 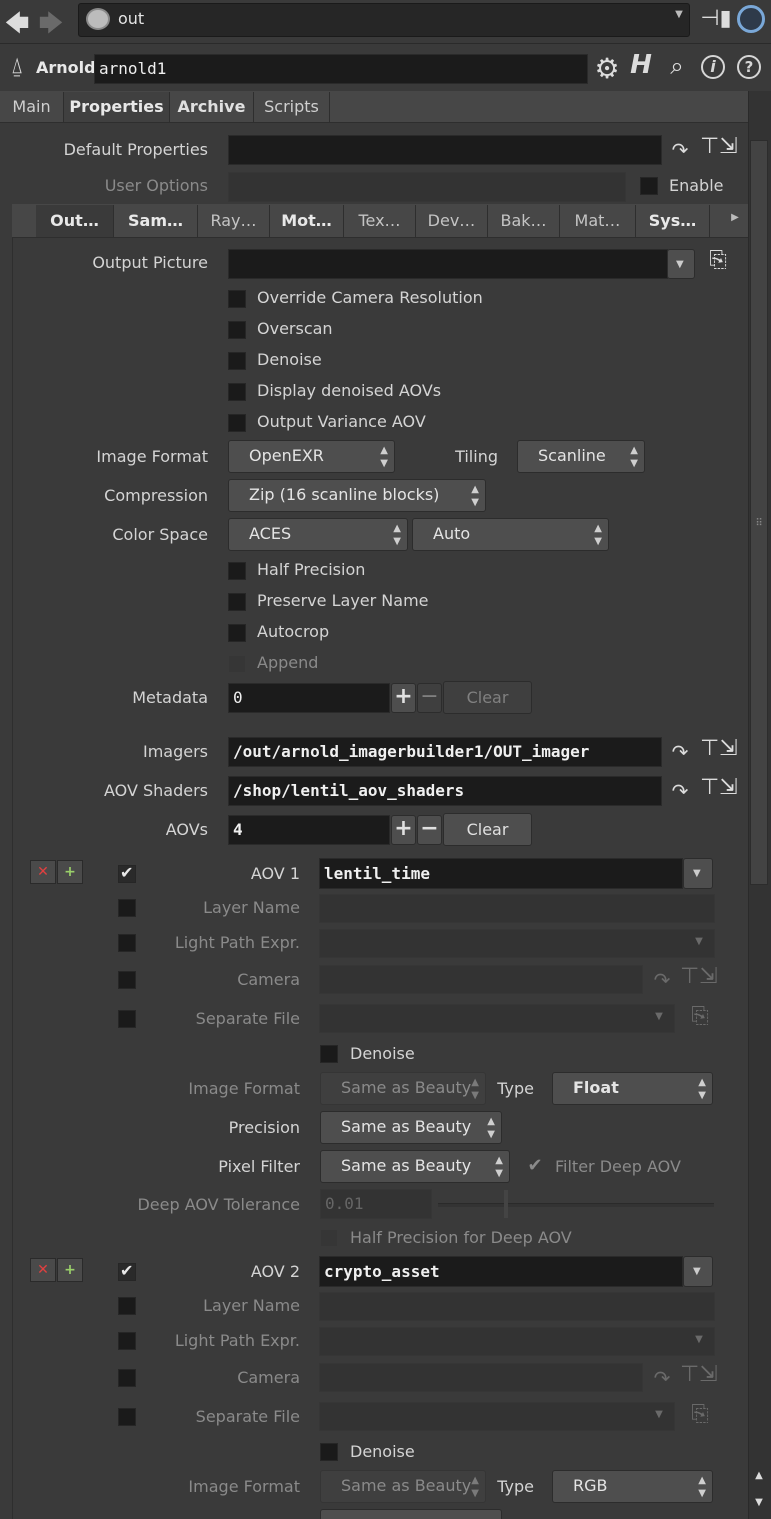 I want to click on aov1-layer-name-checkbox, so click(x=127, y=908).